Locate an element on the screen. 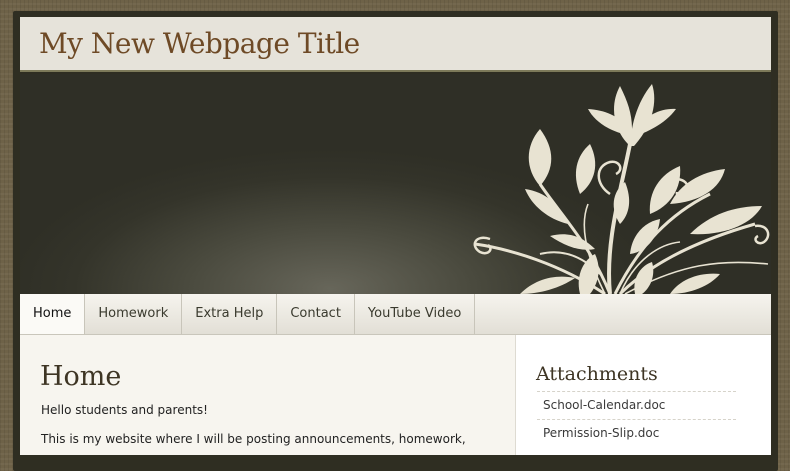 The width and height of the screenshot is (790, 471). intro-text: Hello students and parents! is located at coordinates (124, 410).